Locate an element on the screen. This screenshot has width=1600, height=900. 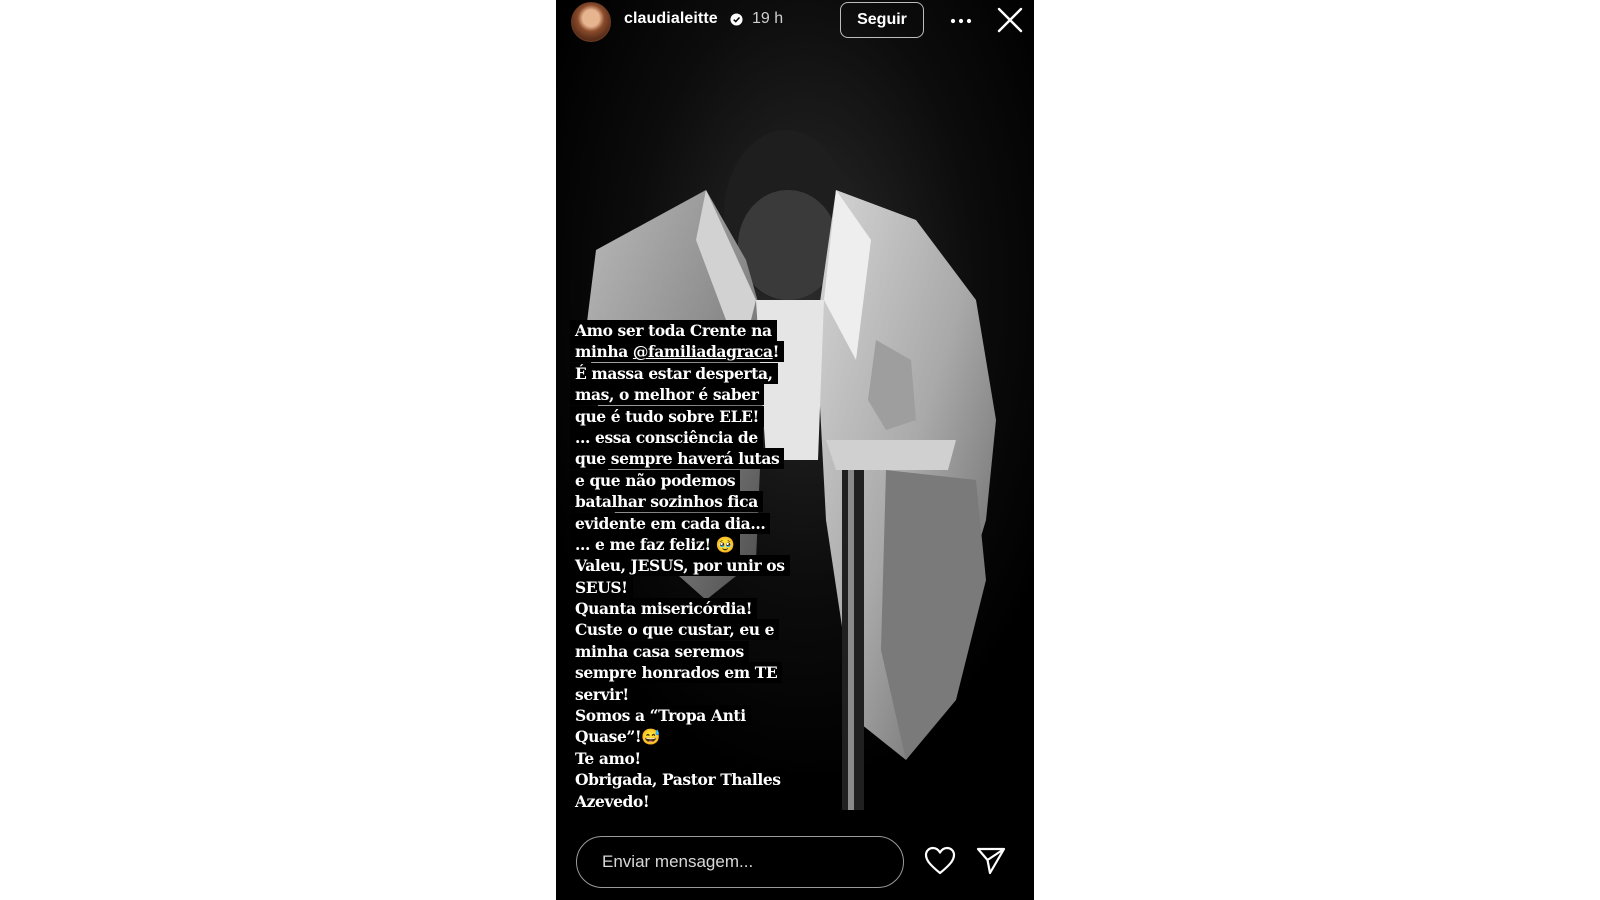
caption-line: sempre honrados em TE is located at coordinates (676, 673).